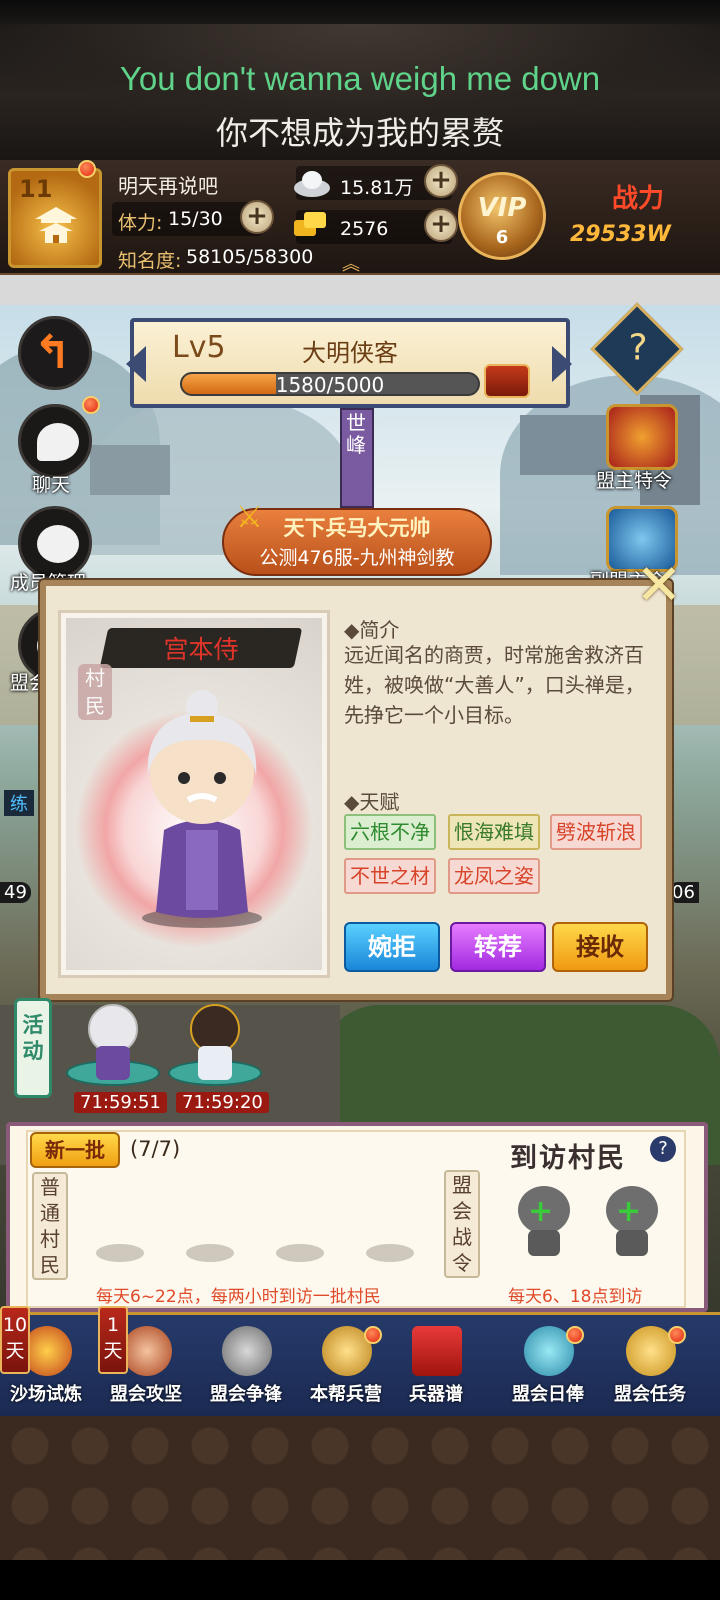  I want to click on new-batch-button: 新一批, so click(75, 1150).